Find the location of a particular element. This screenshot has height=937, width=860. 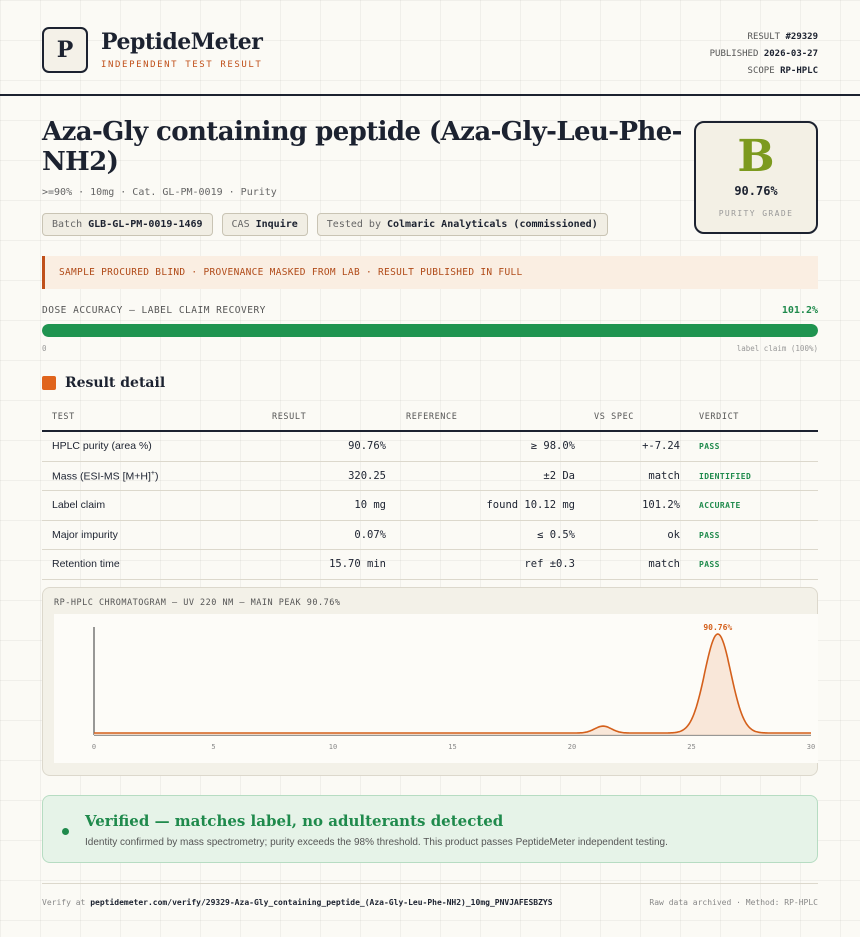

cell-reference: ≥ 98.0% is located at coordinates (552, 446).